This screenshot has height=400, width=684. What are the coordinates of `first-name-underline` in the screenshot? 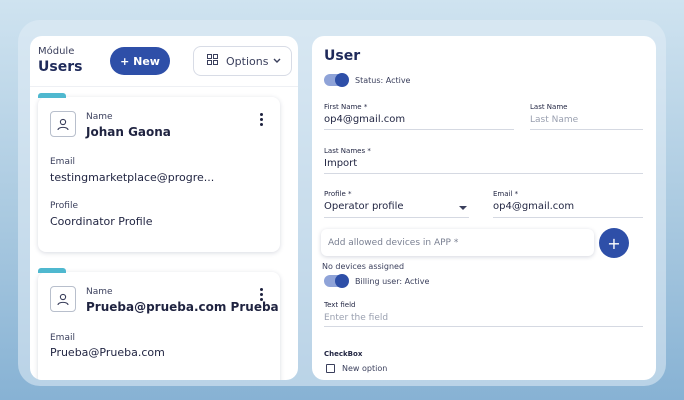 It's located at (419, 129).